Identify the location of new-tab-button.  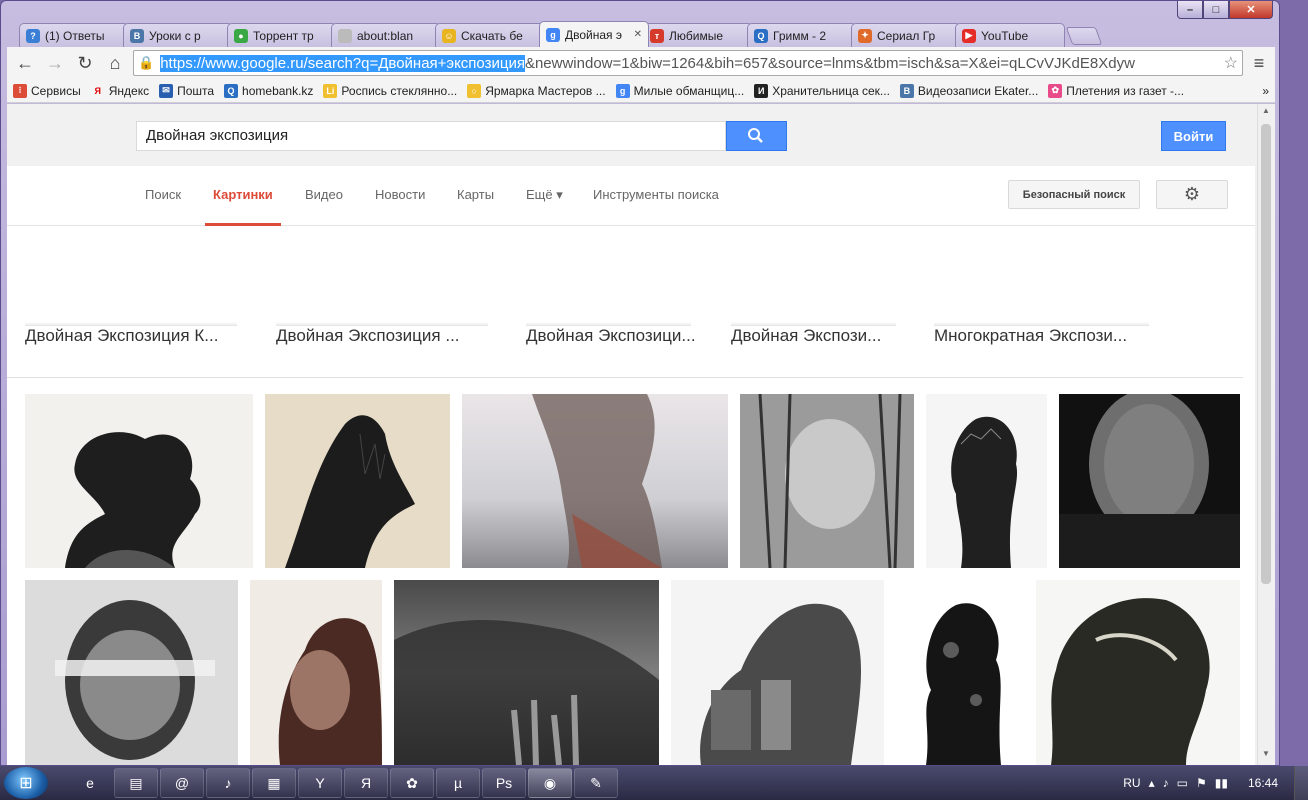
(1084, 36).